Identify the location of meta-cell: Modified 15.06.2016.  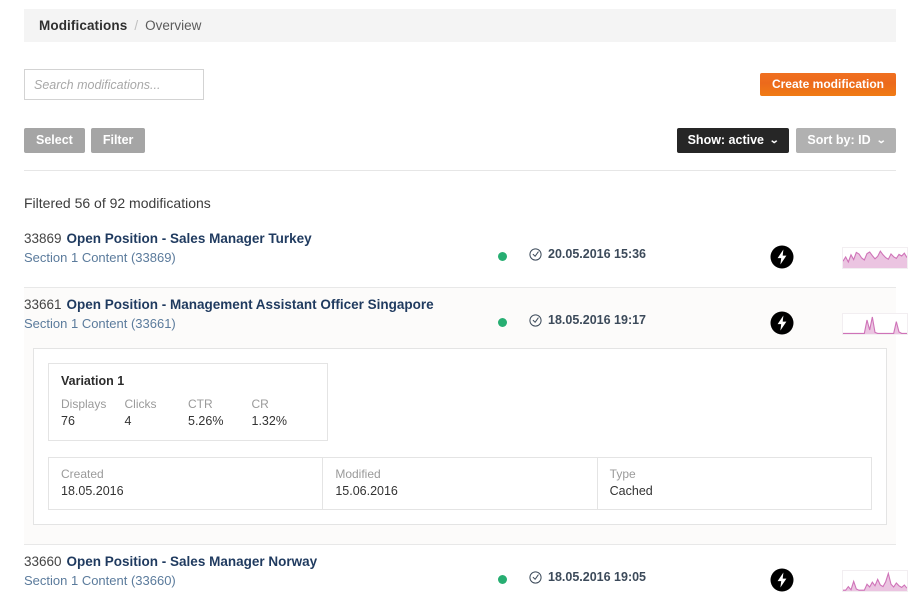
(459, 483).